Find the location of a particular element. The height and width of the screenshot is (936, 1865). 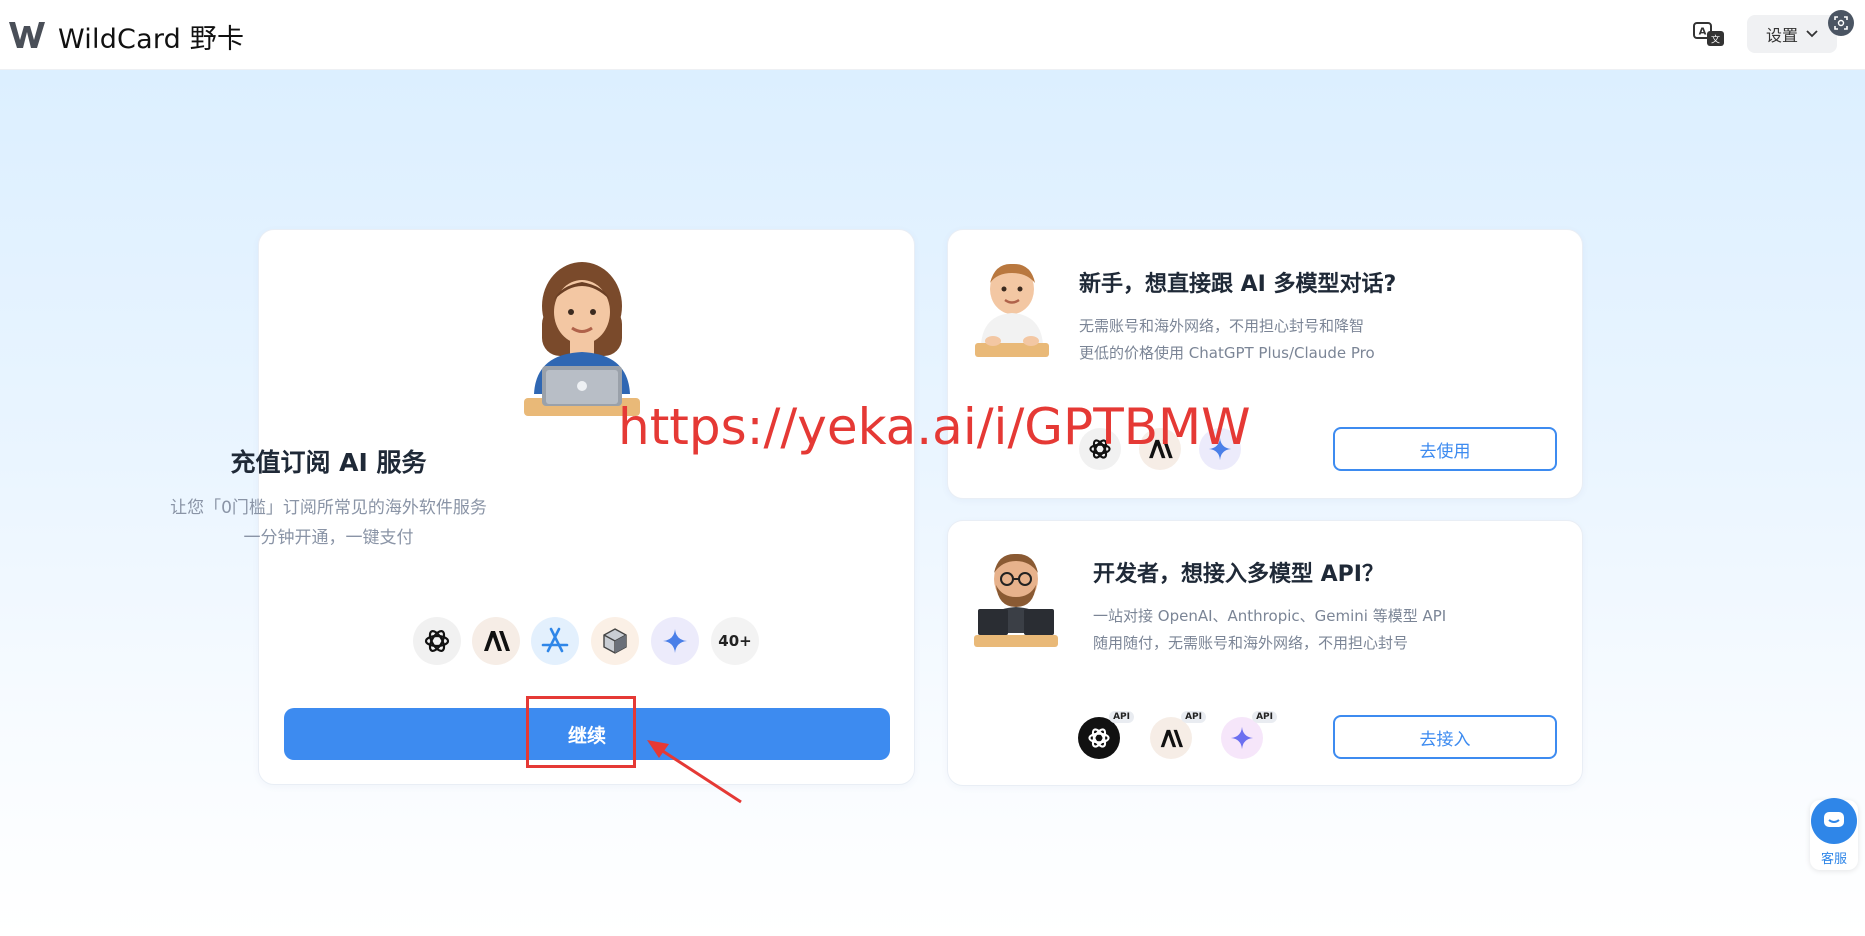

chat-icon is located at coordinates (1834, 821).